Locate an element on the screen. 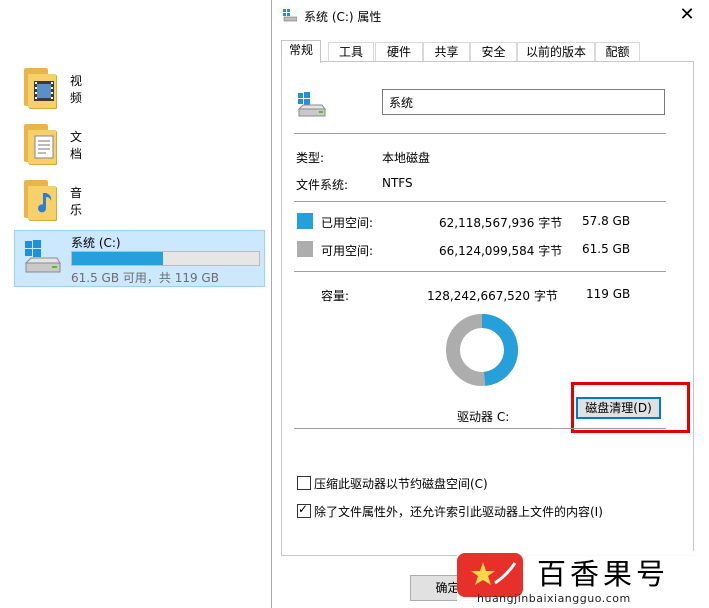 The image size is (709, 608). free-space-bytes: 66,124,099,584 字节 is located at coordinates (501, 251).